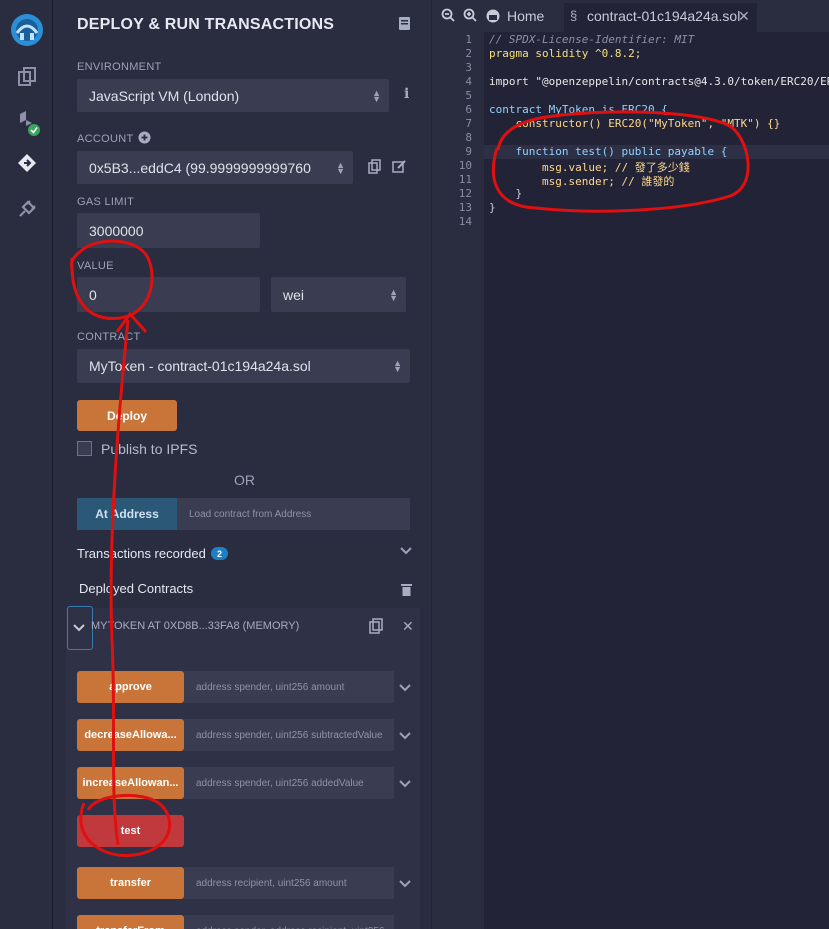  Describe the element at coordinates (620, 161) in the screenshot. I see `annotation-circle-code` at that location.